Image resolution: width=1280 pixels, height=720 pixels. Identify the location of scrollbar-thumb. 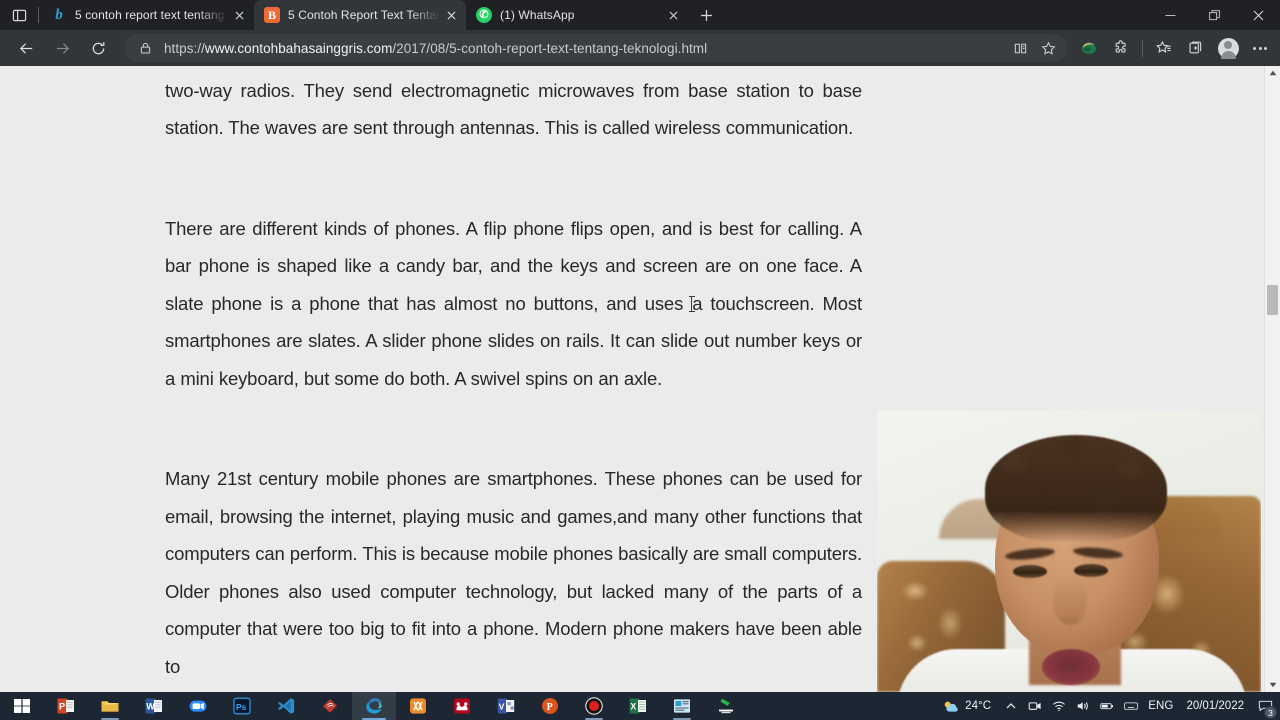
(1272, 300).